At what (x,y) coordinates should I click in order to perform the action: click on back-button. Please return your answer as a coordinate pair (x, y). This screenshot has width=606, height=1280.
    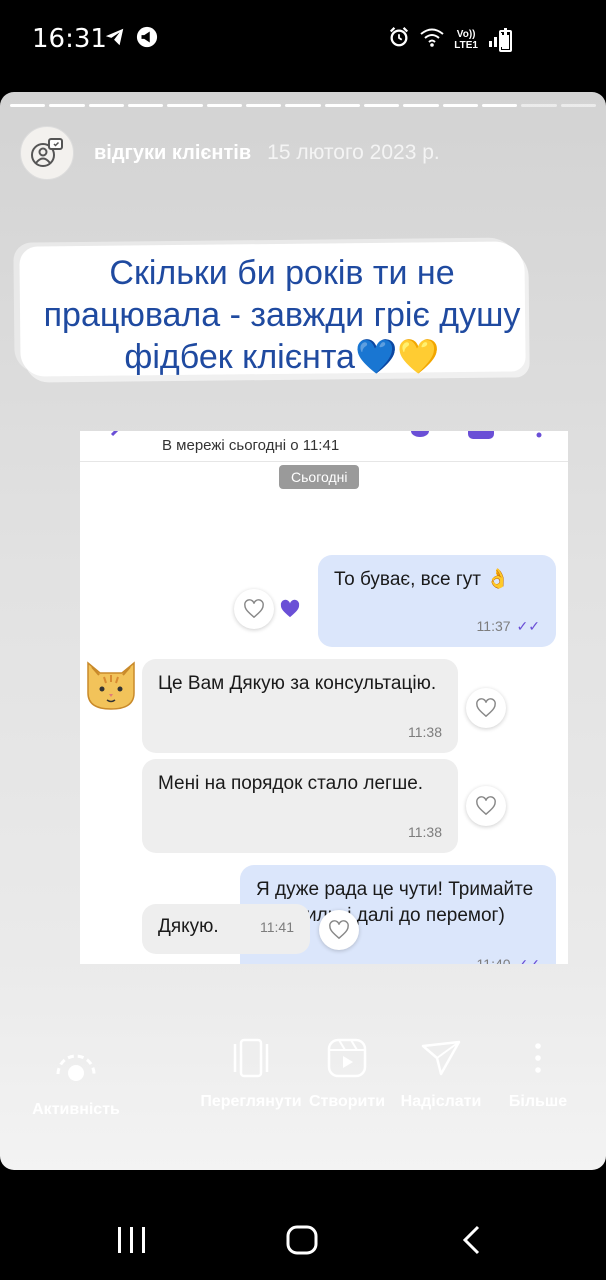
    Looking at the image, I should click on (471, 1242).